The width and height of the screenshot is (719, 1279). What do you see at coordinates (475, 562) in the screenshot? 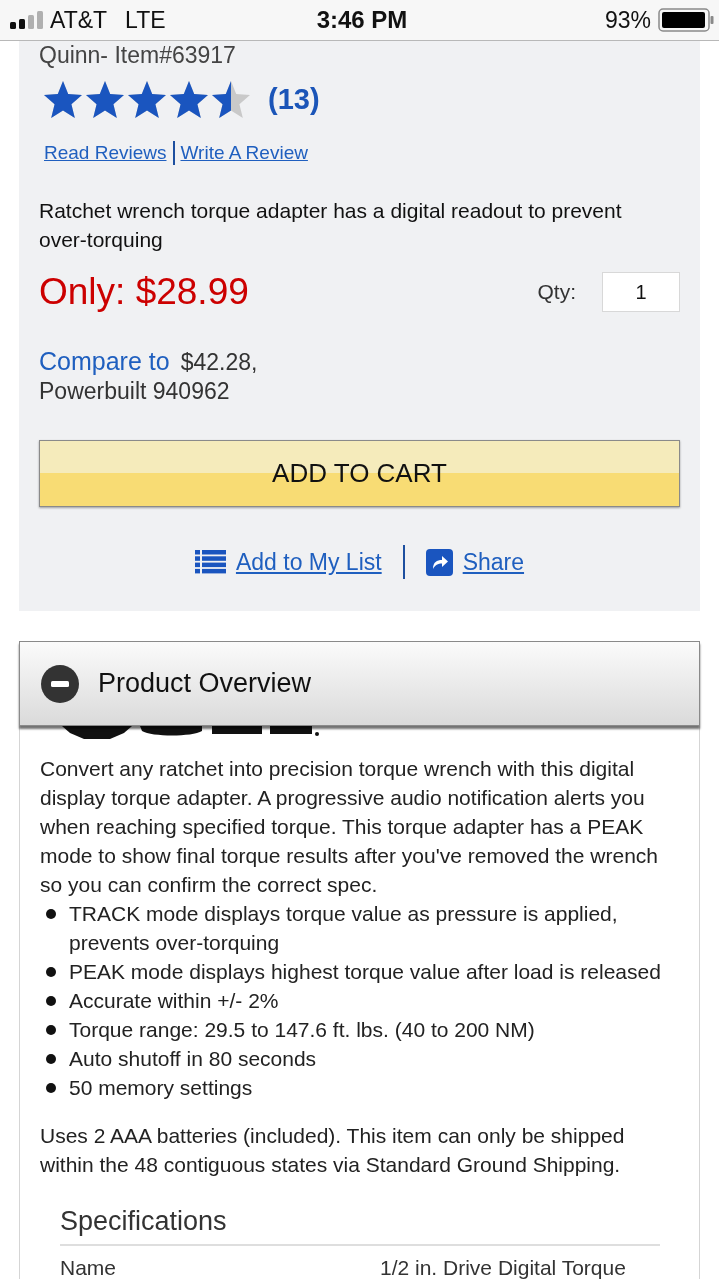
I see `share-link: Share` at bounding box center [475, 562].